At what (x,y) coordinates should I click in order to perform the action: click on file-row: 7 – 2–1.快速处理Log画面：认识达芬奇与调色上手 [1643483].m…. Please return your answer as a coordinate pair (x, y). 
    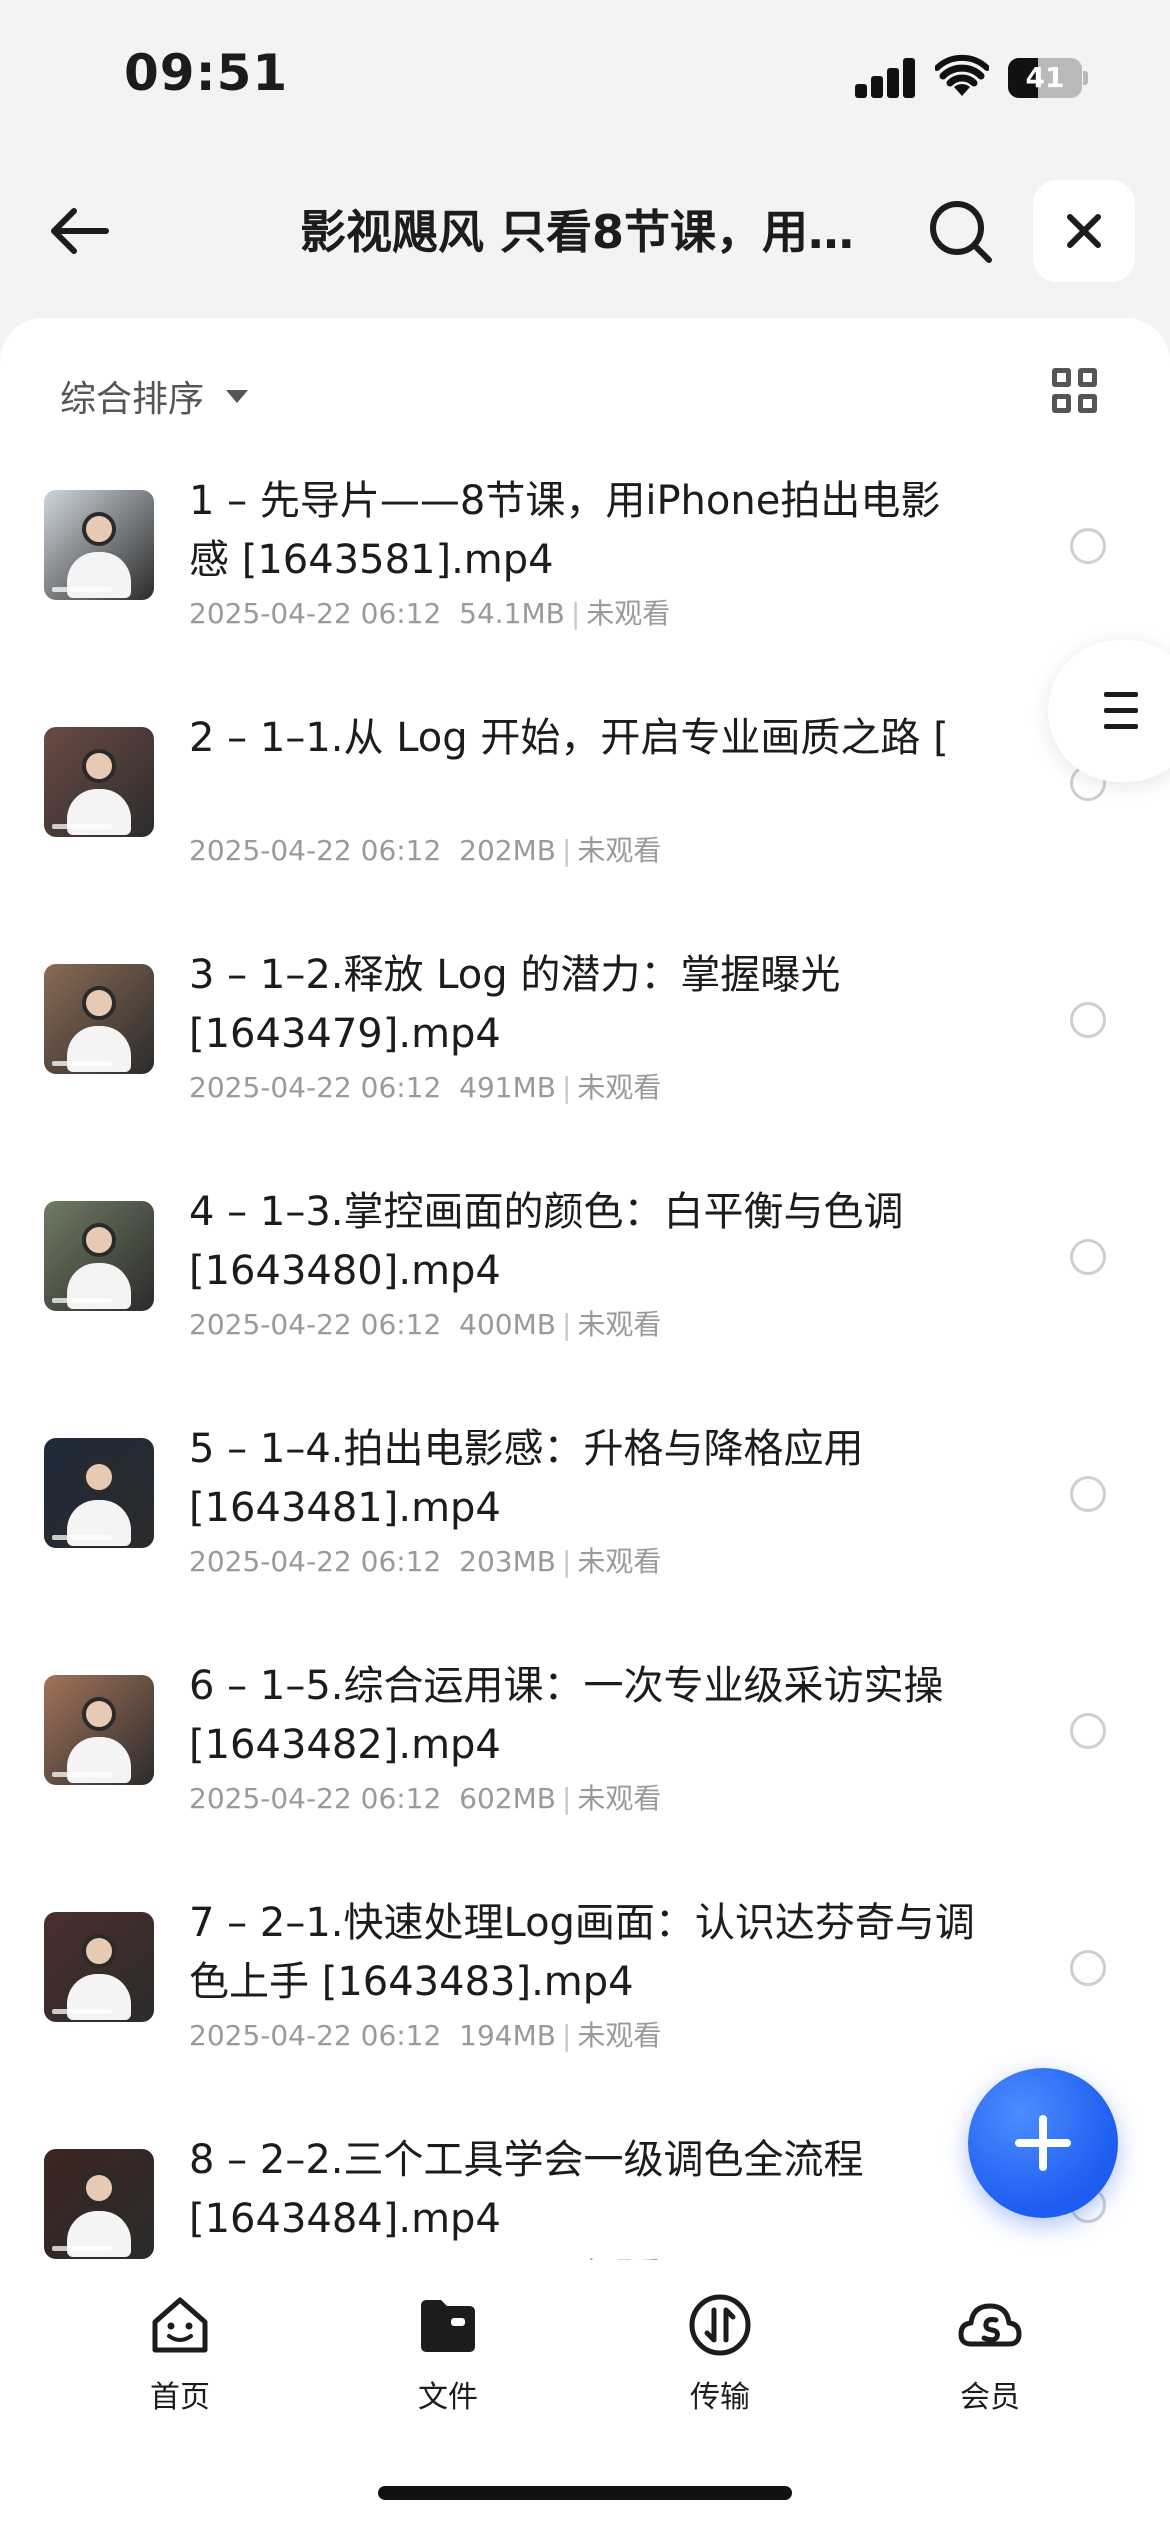
    Looking at the image, I should click on (585, 2000).